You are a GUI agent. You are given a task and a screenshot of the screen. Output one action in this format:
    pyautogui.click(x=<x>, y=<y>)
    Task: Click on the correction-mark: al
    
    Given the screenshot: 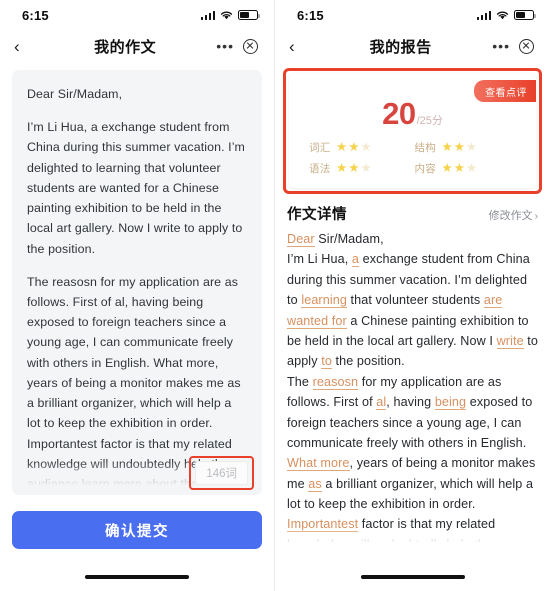 What is the action you would take?
    pyautogui.click(x=381, y=403)
    